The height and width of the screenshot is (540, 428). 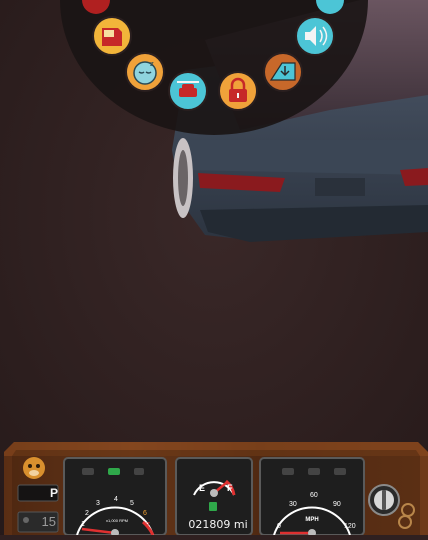 What do you see at coordinates (148, 525) in the screenshot?
I see `tach-tick-7: 7` at bounding box center [148, 525].